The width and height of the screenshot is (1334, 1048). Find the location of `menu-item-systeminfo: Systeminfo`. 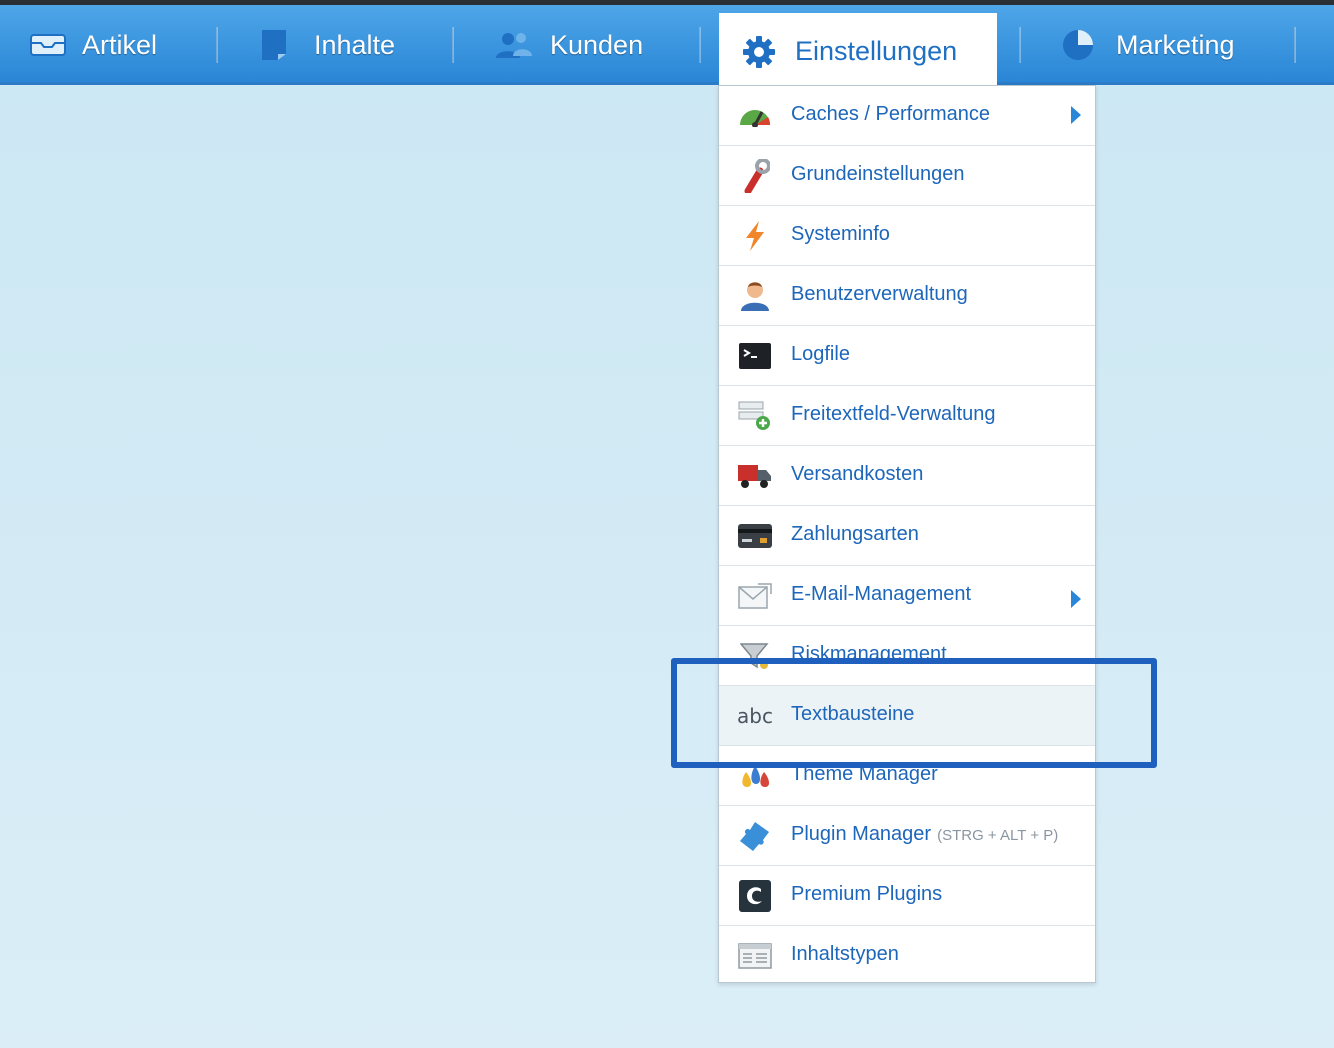

menu-item-systeminfo: Systeminfo is located at coordinates (907, 236).